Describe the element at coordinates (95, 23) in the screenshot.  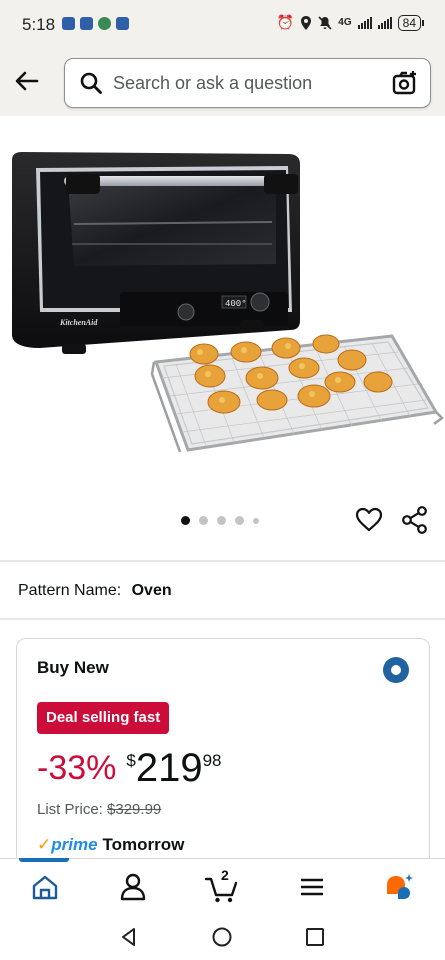
I see `status-notification-icons` at that location.